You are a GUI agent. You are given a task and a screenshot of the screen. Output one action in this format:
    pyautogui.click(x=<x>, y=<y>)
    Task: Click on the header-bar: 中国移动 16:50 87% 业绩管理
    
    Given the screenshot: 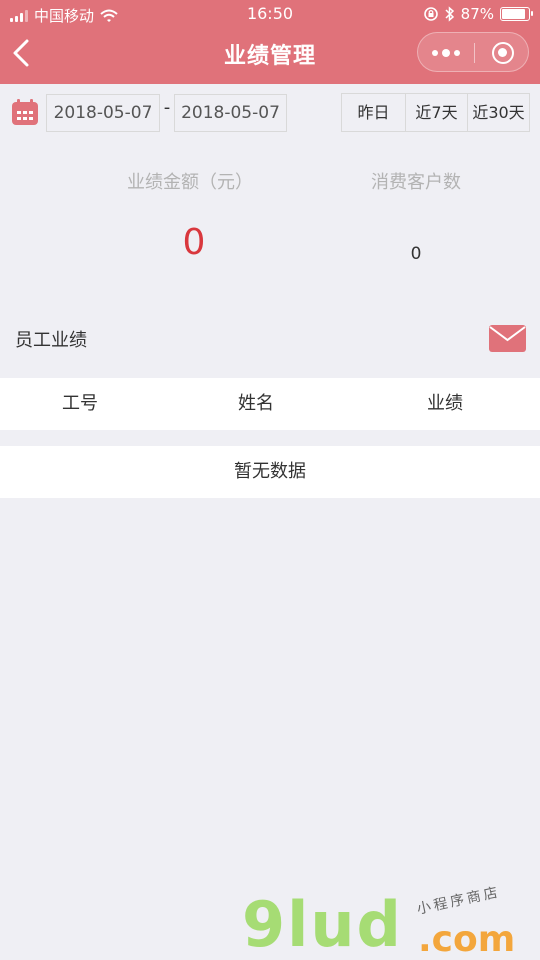 What is the action you would take?
    pyautogui.click(x=270, y=42)
    